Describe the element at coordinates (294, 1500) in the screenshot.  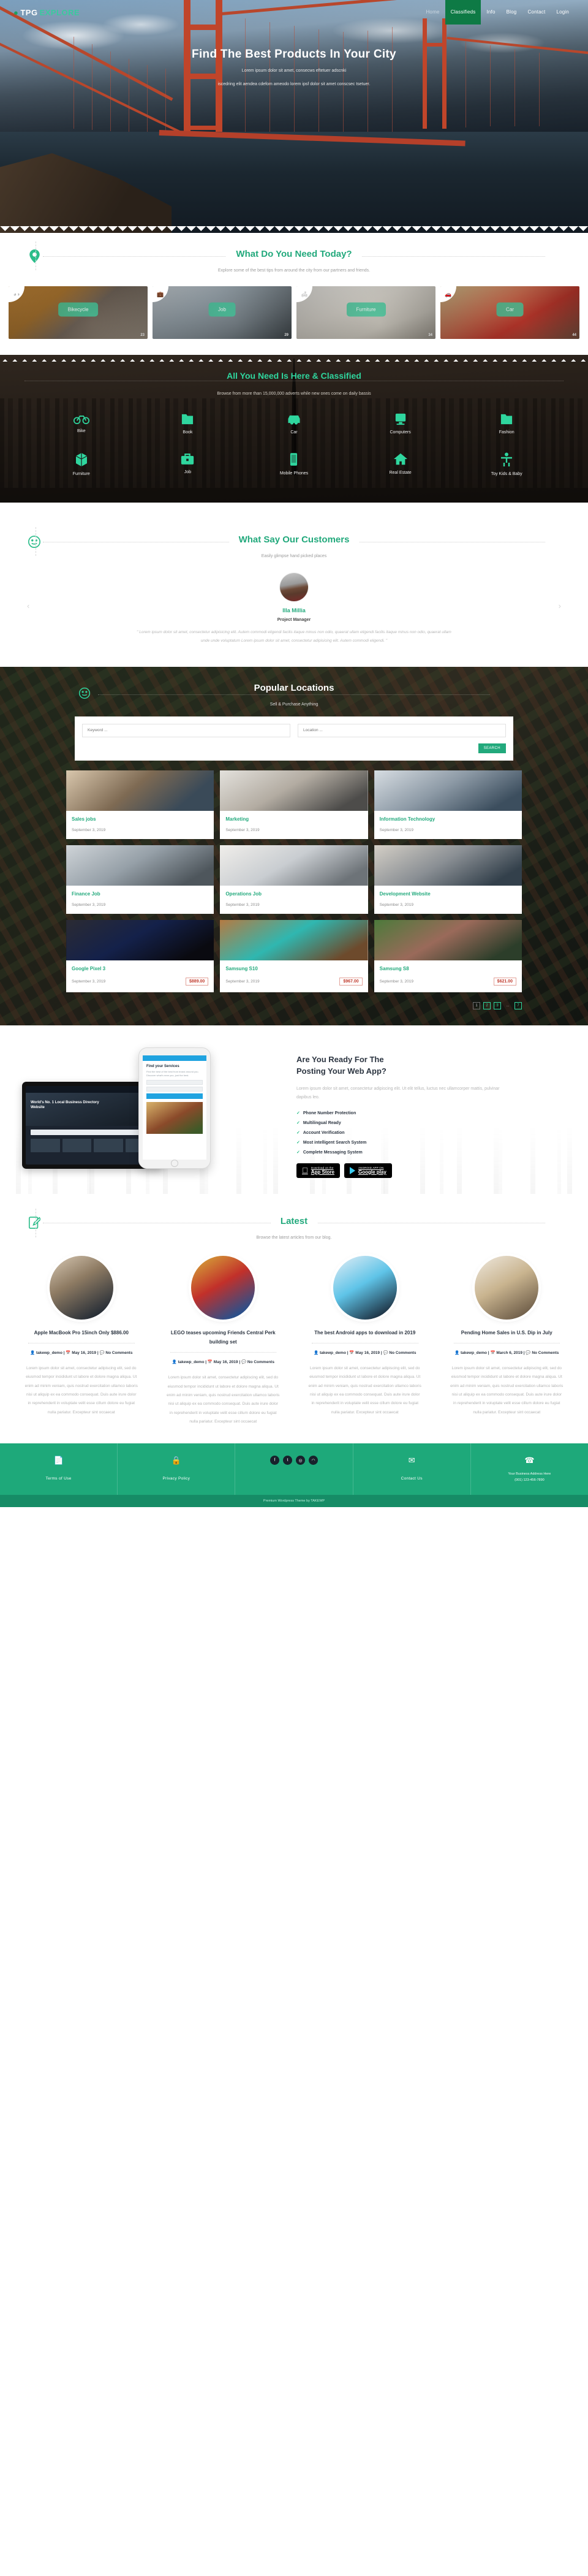
I see `footer-copyright: Premium Wordpress Theme by TAKEWP` at that location.